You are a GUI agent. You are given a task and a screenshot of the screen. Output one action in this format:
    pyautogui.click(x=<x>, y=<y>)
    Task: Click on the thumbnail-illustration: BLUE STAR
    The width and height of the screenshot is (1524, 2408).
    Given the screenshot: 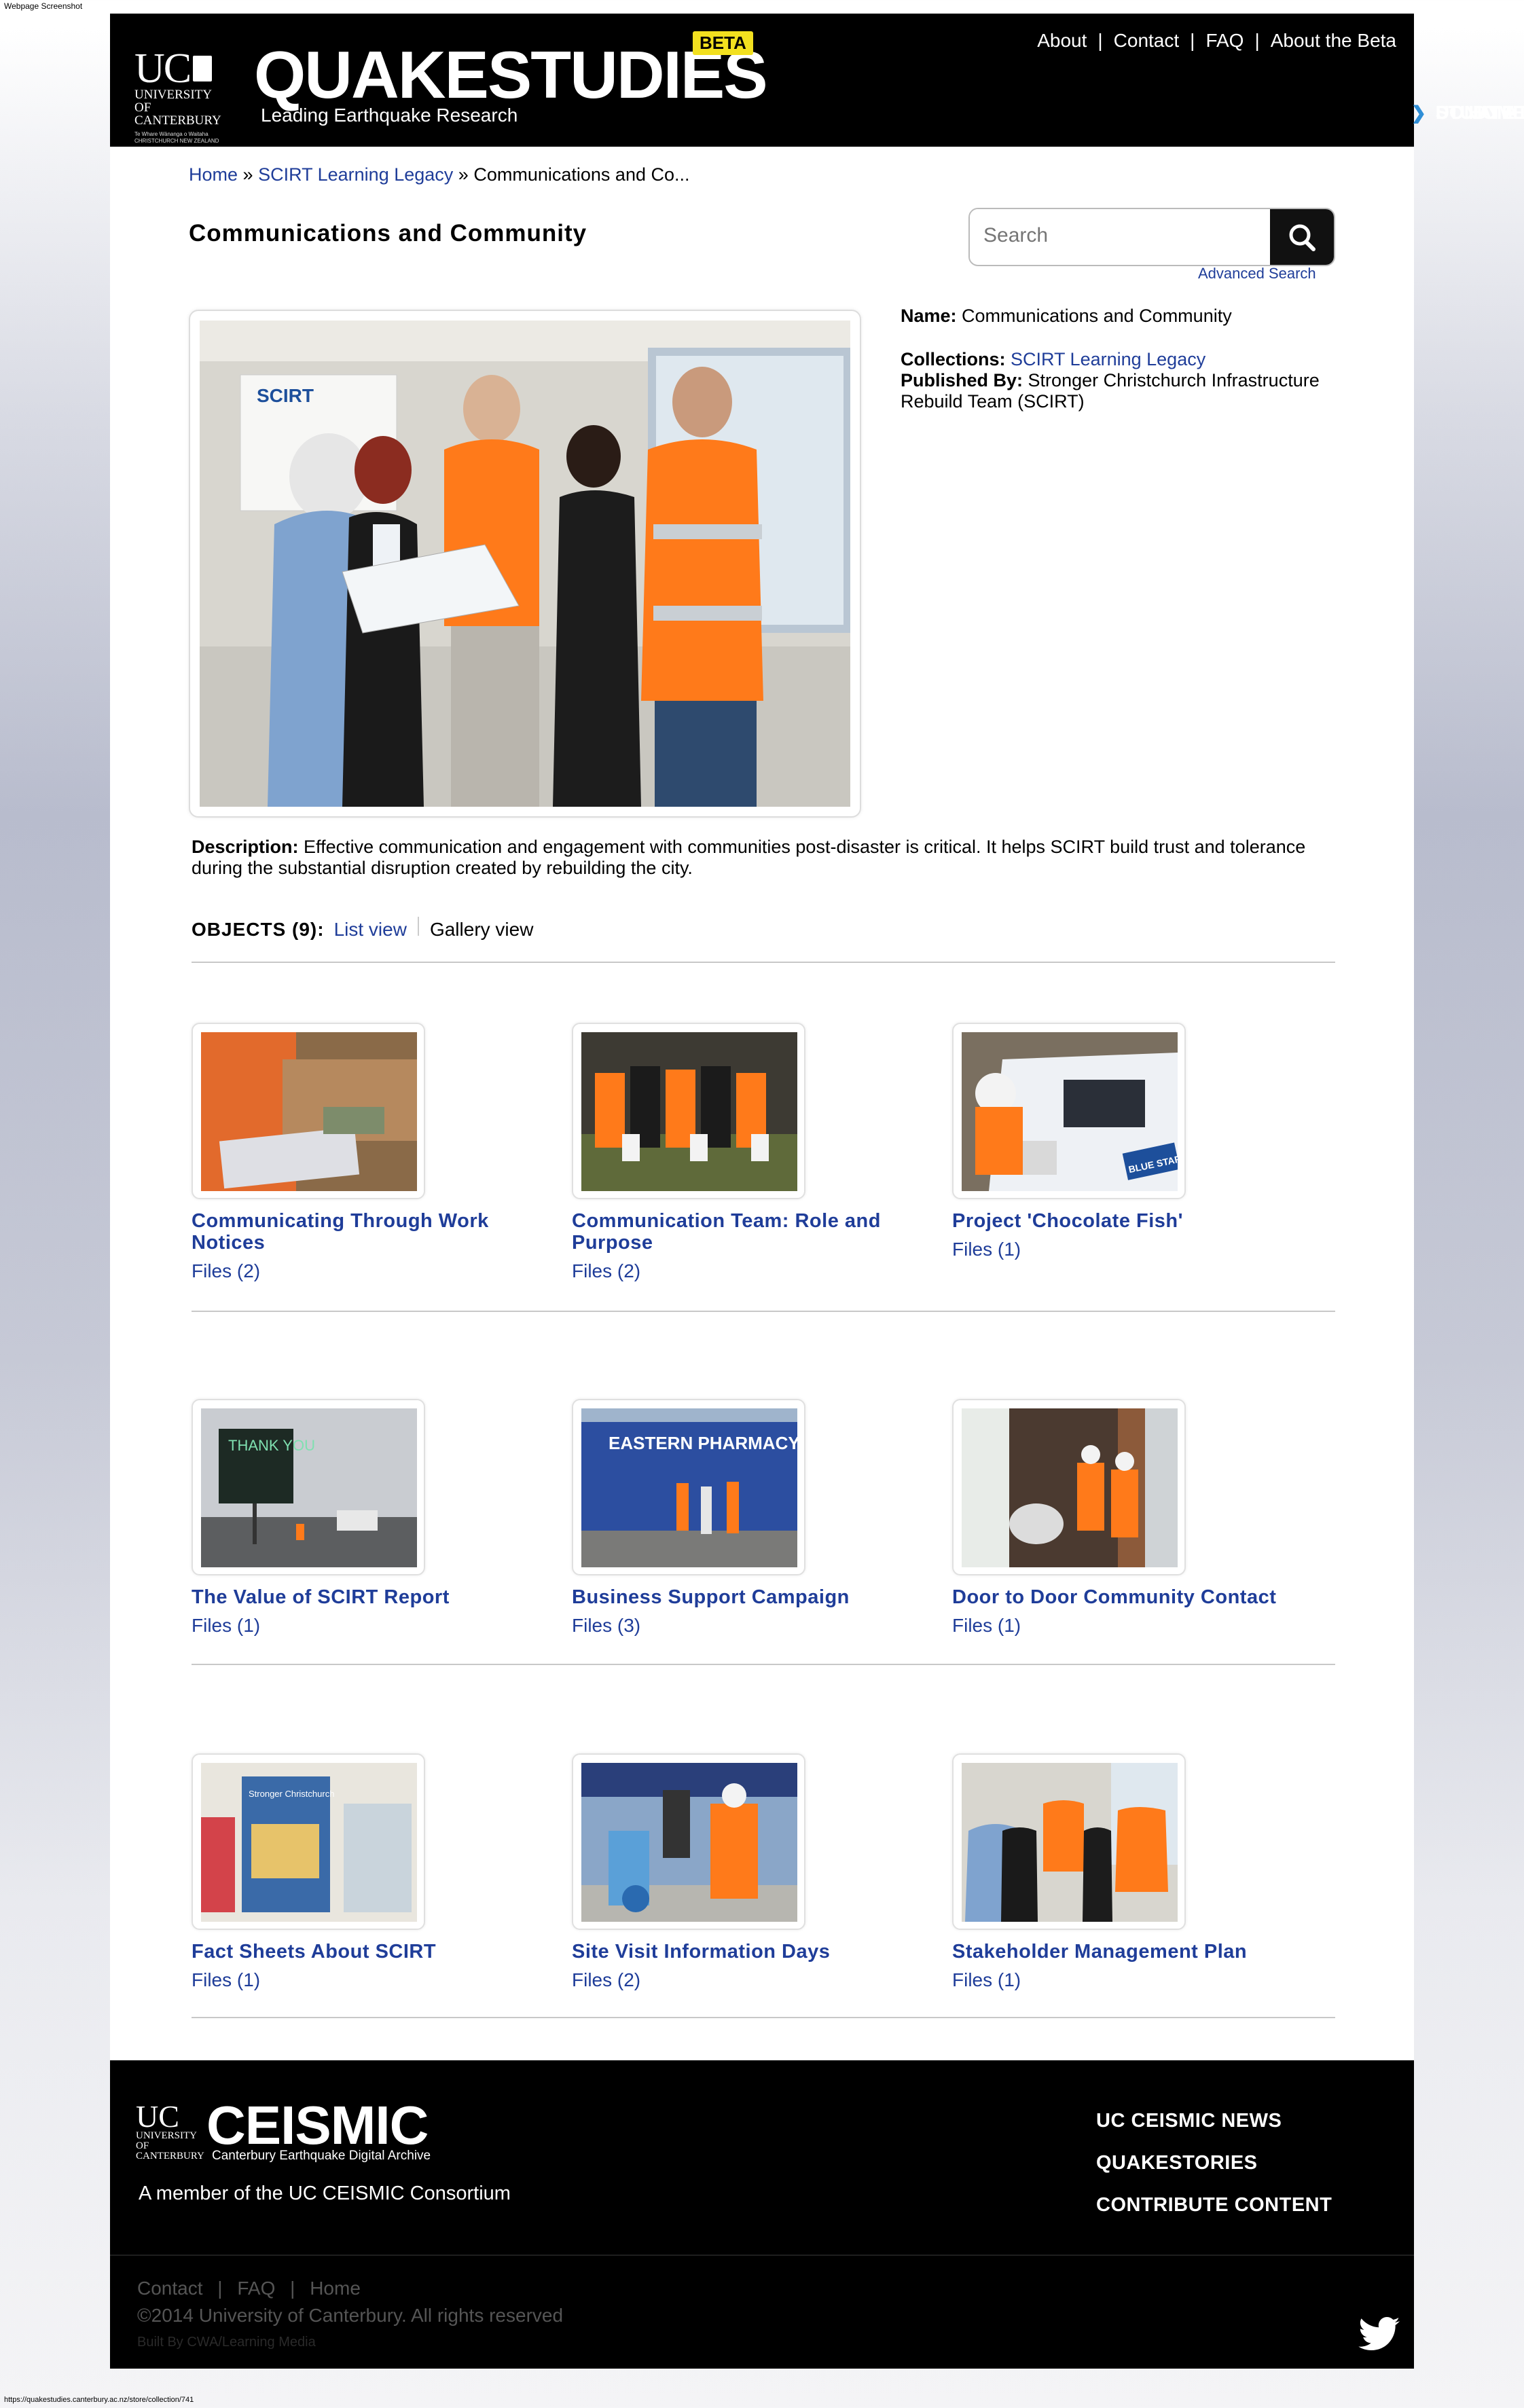 What is the action you would take?
    pyautogui.click(x=1070, y=1111)
    